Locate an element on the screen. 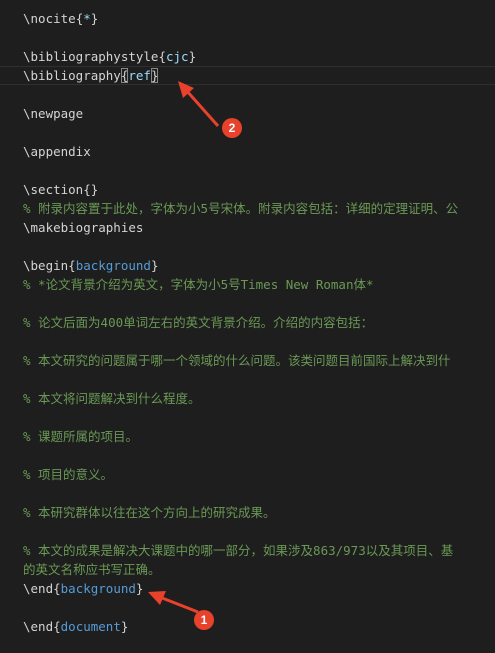 This screenshot has width=495, height=653. annotation-badge-1: 1 is located at coordinates (204, 620).